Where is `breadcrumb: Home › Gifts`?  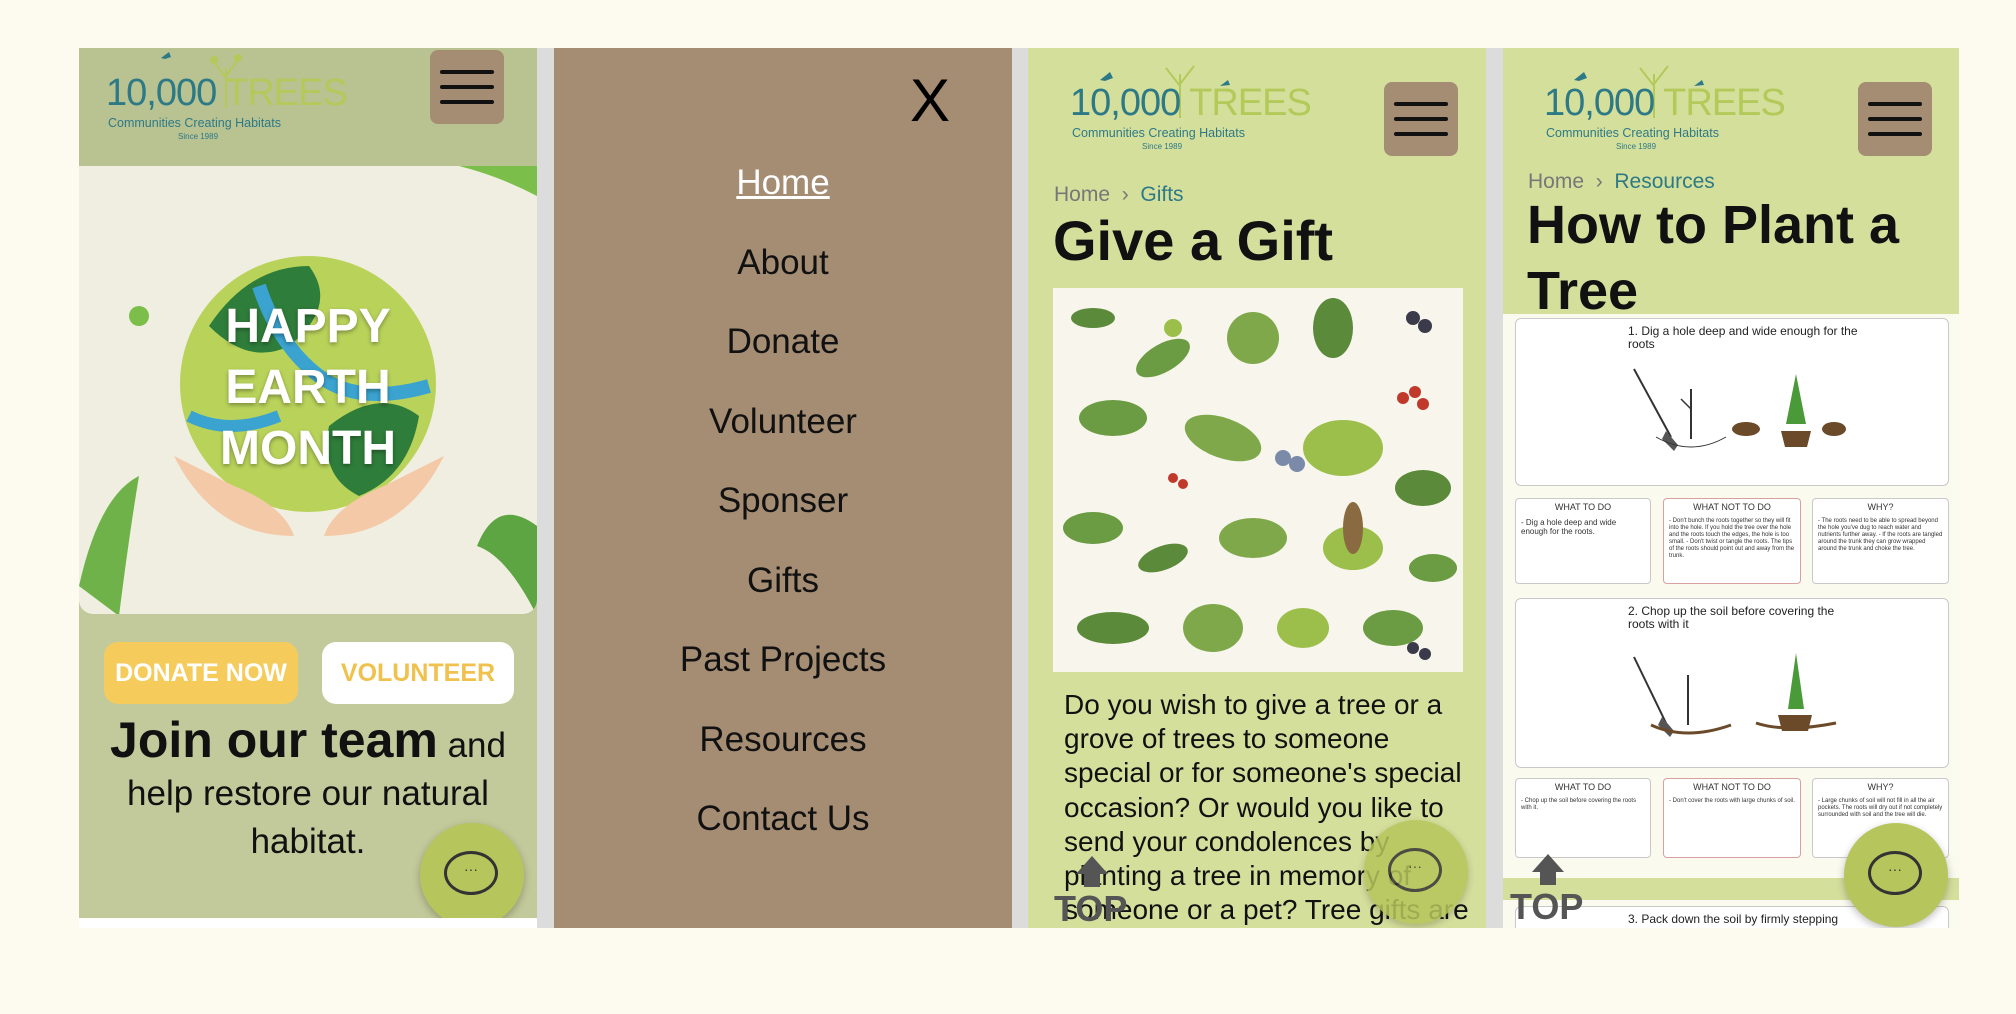
breadcrumb: Home › Gifts is located at coordinates (1119, 195).